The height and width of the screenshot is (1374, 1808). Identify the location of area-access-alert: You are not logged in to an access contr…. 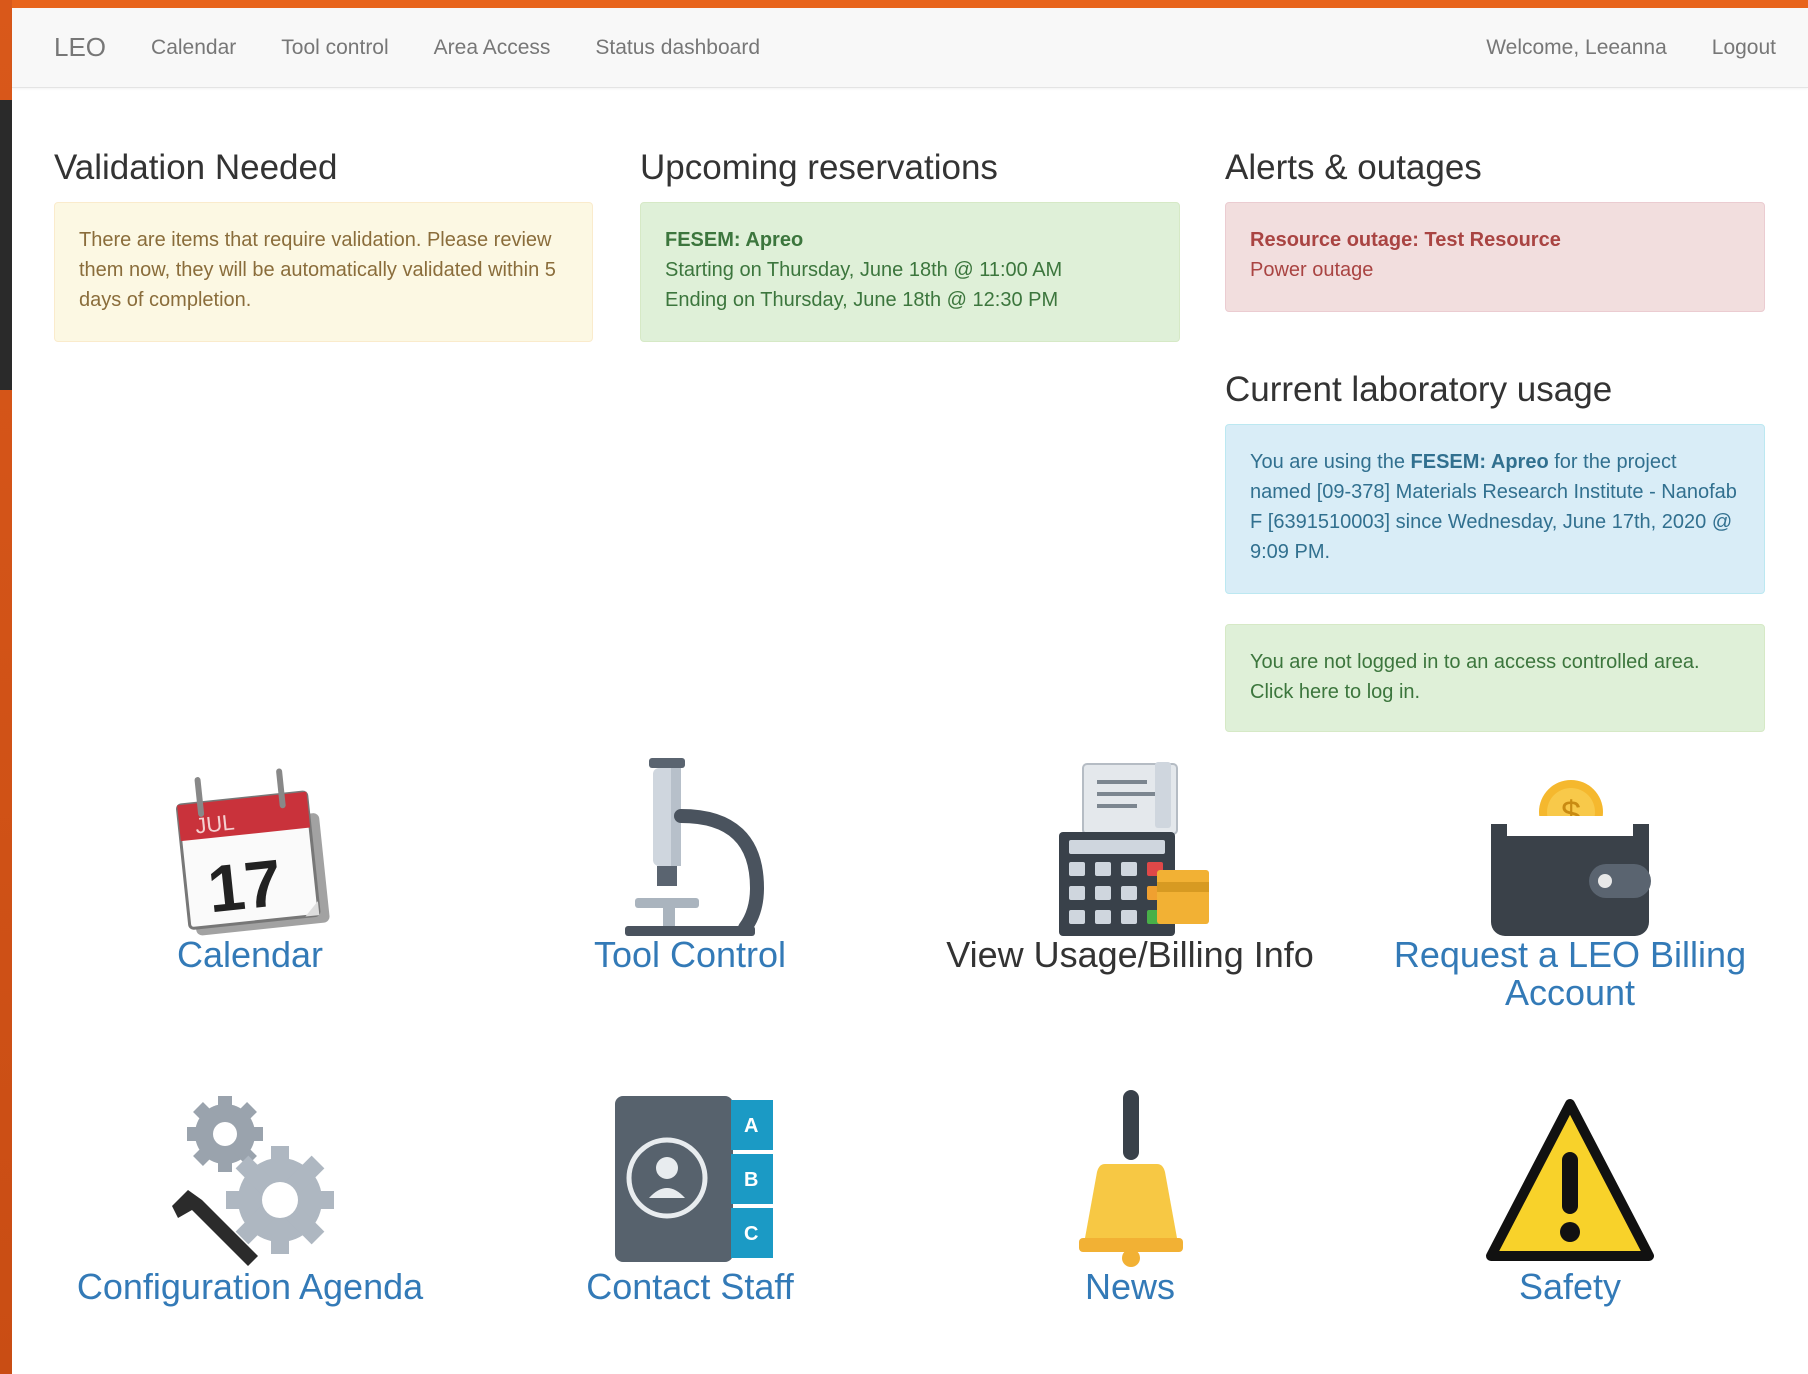
(1495, 678).